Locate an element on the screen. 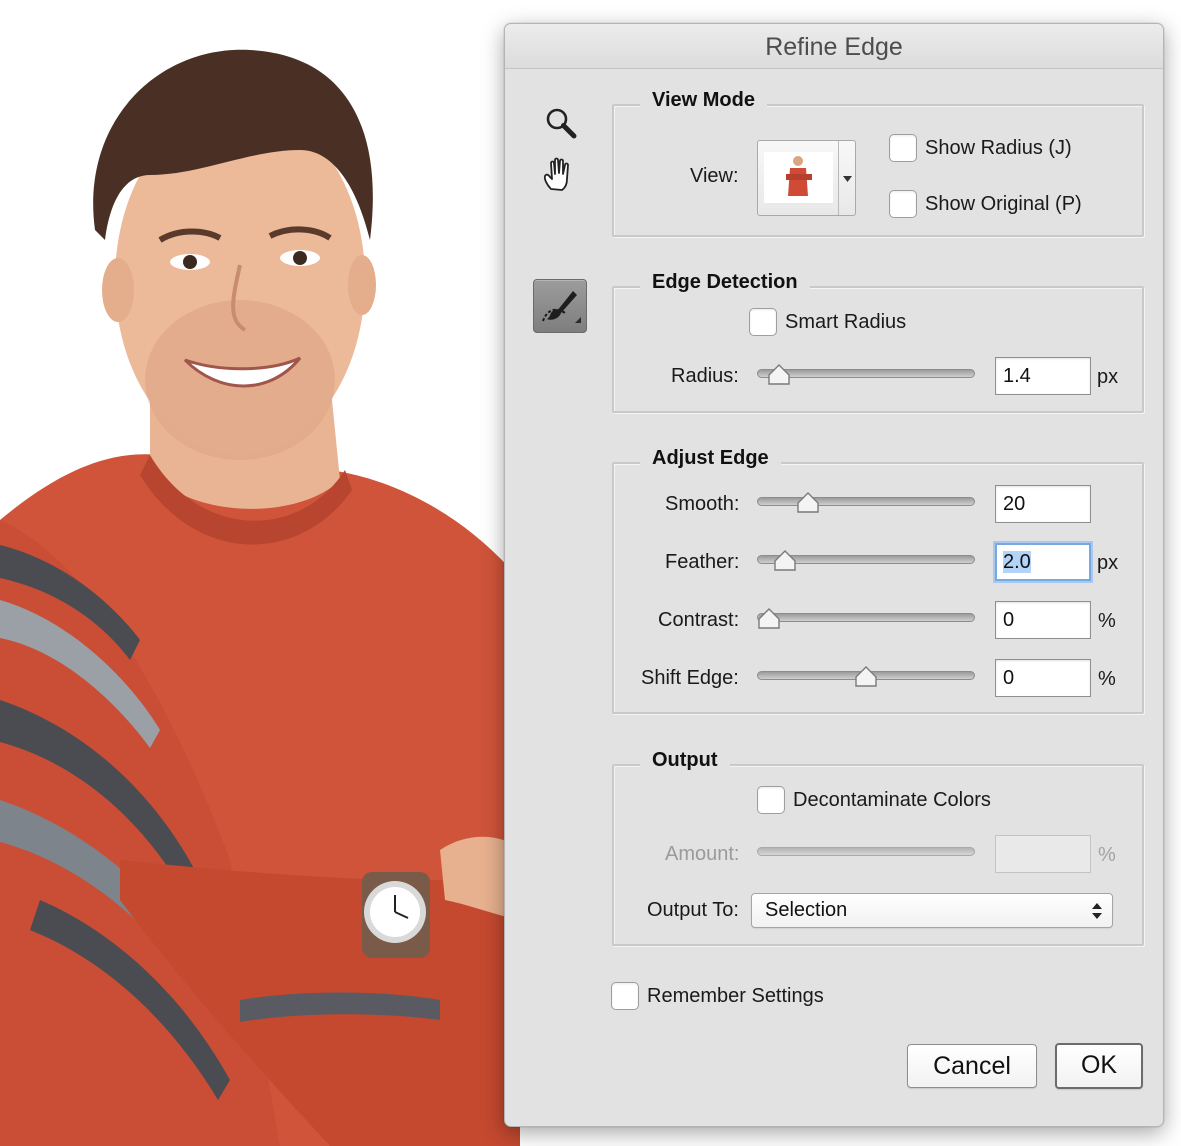 The image size is (1181, 1146). edge-detection-legend: Edge Detection is located at coordinates (725, 282).